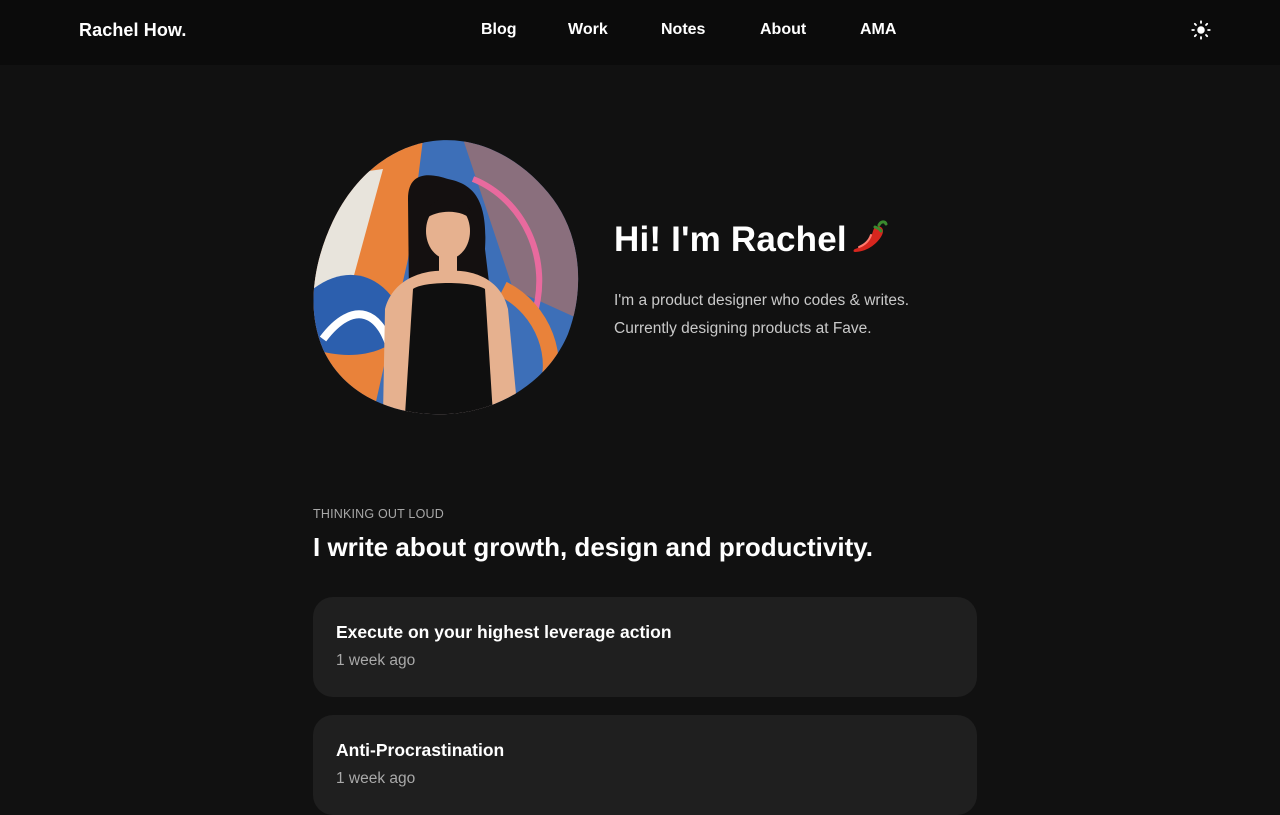  Describe the element at coordinates (420, 750) in the screenshot. I see `post-title: Anti-Procrastination` at that location.